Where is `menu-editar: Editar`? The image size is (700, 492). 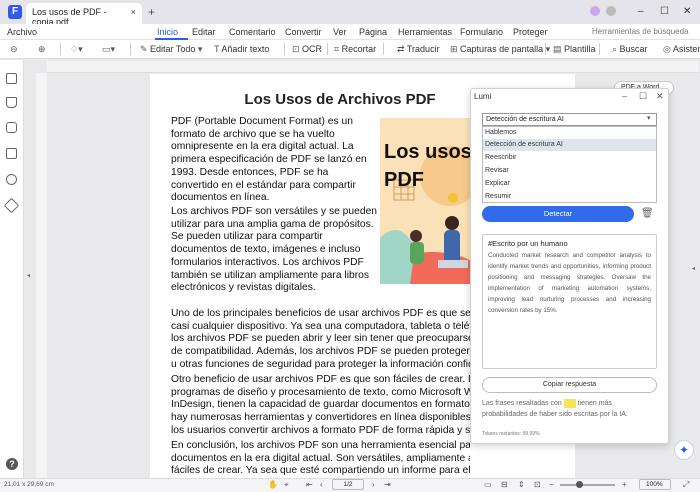
menu-editar: Editar is located at coordinates (204, 32).